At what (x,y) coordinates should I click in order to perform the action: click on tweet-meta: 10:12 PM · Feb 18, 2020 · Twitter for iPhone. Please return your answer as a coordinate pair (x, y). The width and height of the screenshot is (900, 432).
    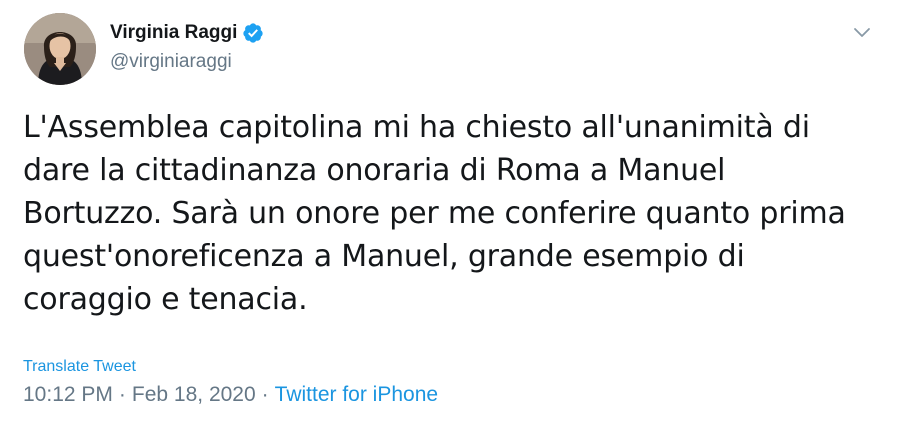
    Looking at the image, I should click on (230, 395).